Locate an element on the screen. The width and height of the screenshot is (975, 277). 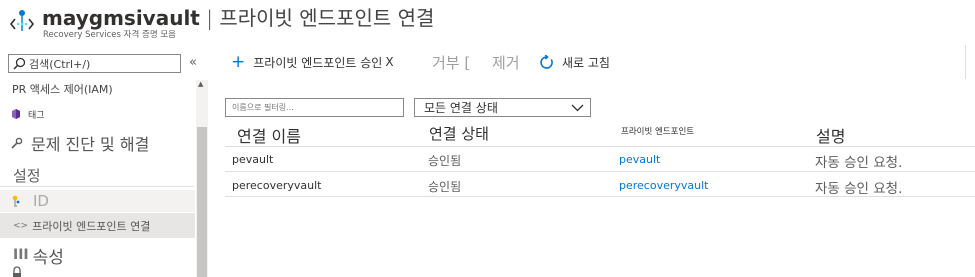
sidebar-item-iam: PR 액세스 제어(IAM) is located at coordinates (97, 89).